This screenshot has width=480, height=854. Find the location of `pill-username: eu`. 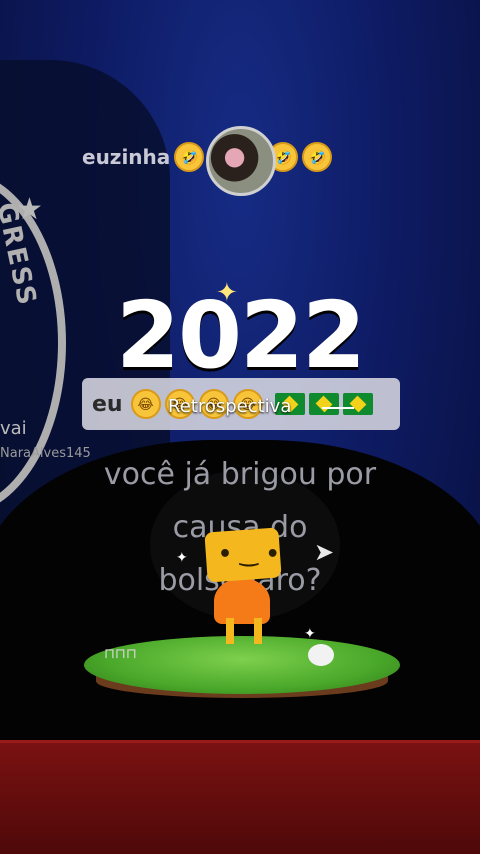

pill-username: eu is located at coordinates (107, 404).